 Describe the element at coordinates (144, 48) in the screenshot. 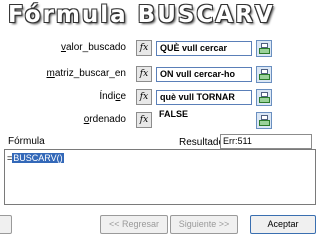

I see `fx-button-valor-buscado: fx` at that location.